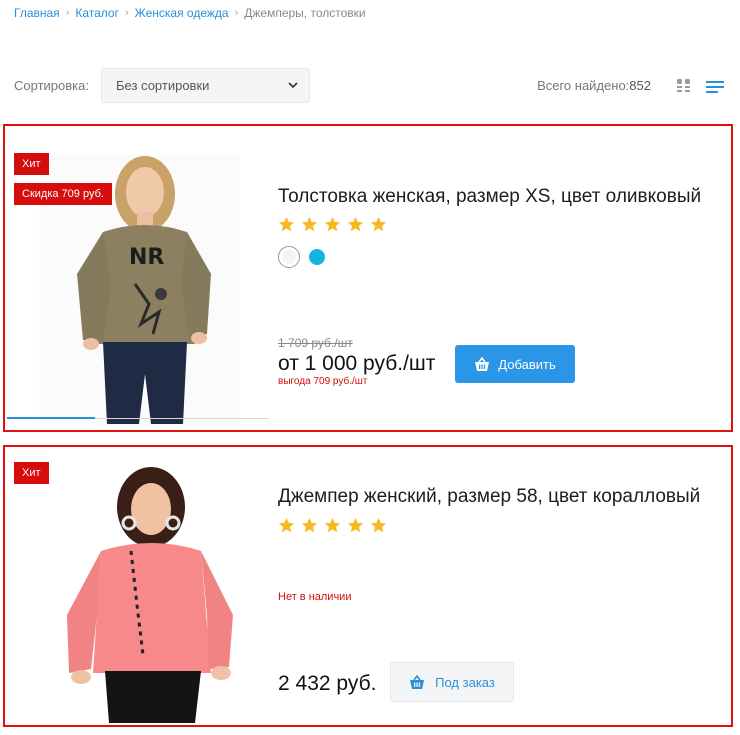  I want to click on product-image: NR, so click(141, 279).